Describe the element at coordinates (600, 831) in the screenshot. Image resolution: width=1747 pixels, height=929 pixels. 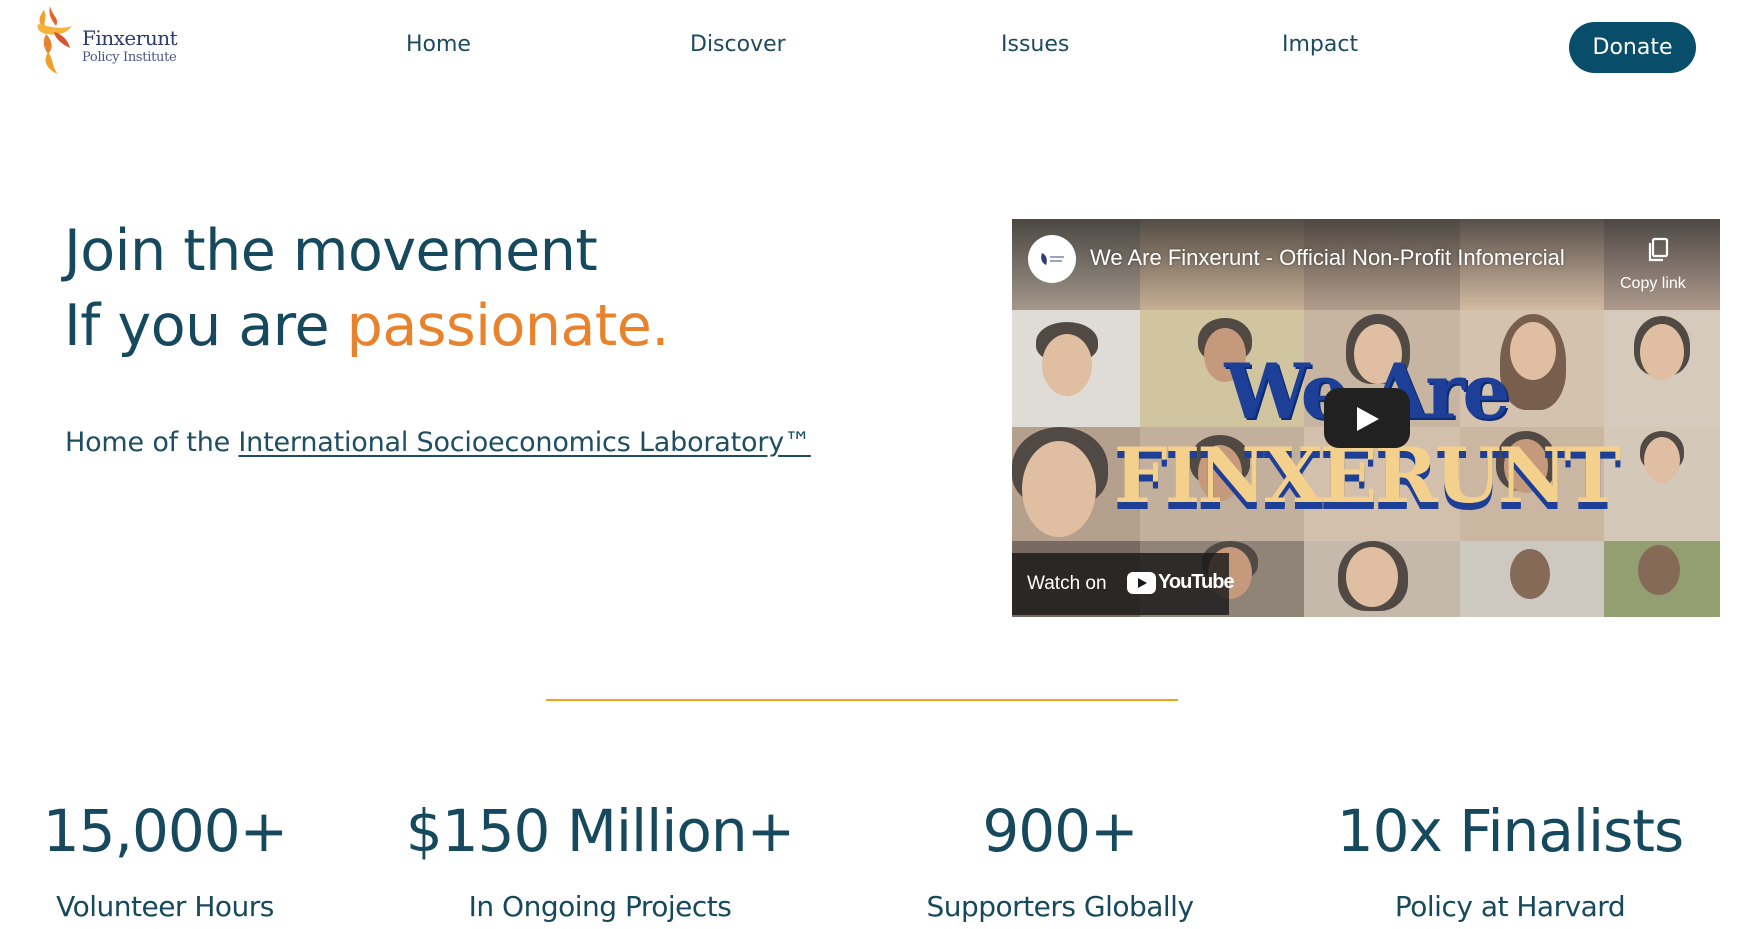
I see `stat-value-ongoing-projects: $150 Million+` at that location.